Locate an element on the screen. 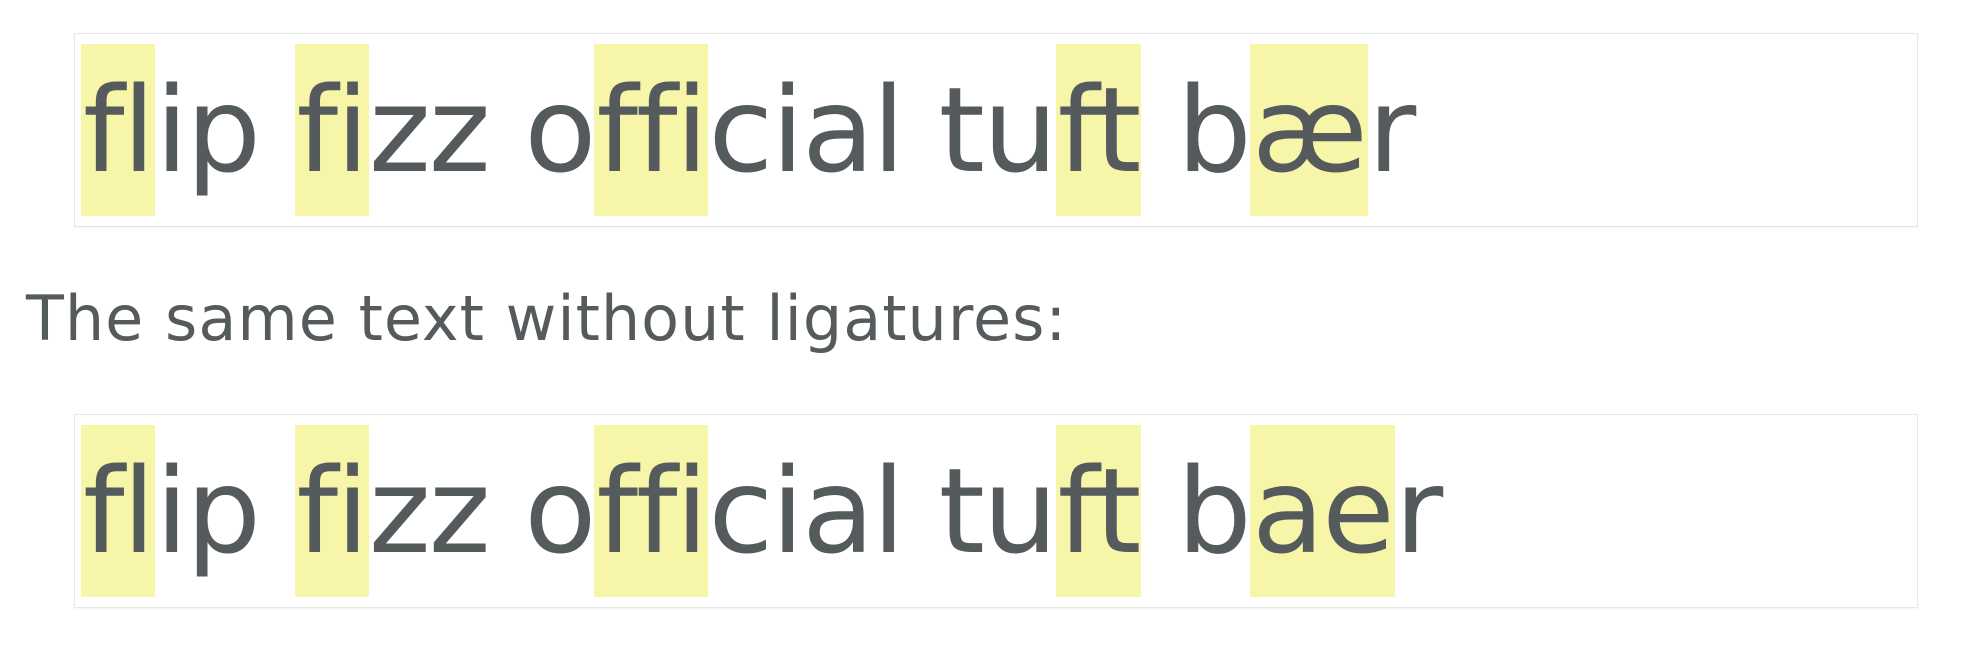  highlight-fi: fi is located at coordinates (331, 511).